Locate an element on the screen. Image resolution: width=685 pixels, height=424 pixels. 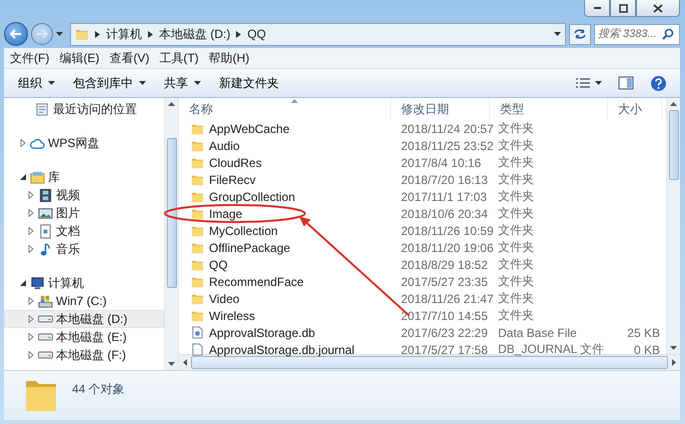
column-header: 修改日期 is located at coordinates (440, 109).